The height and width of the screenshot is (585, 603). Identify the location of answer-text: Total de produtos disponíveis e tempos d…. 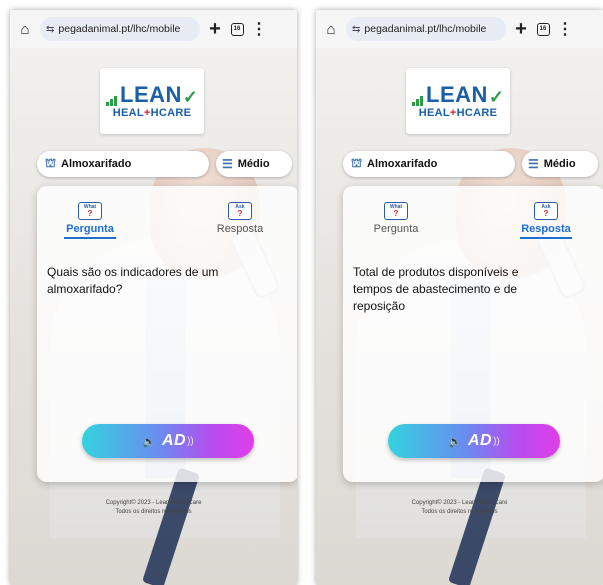
(436, 289).